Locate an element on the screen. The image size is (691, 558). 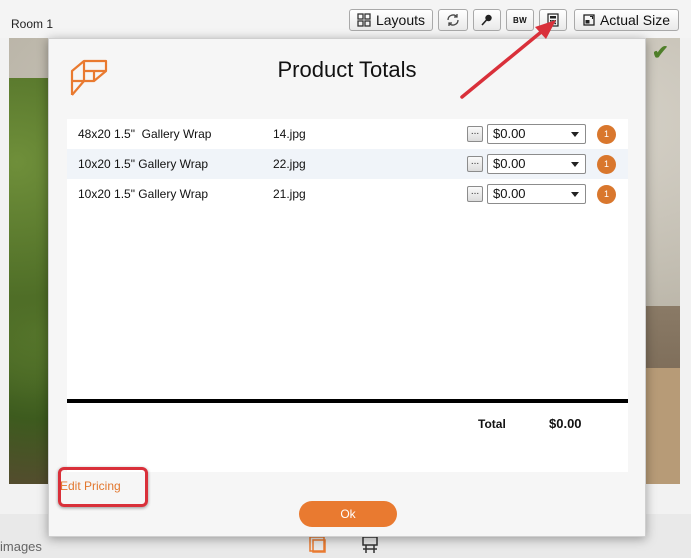
room-label: Room 1 is located at coordinates (32, 24).